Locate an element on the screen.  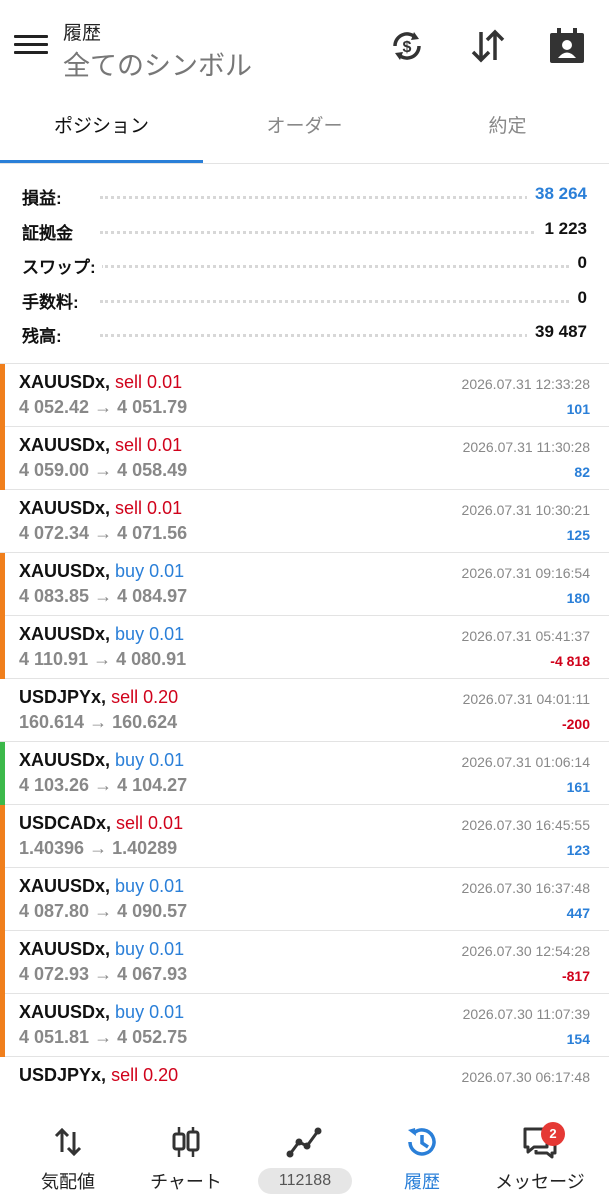
nav-label: 気配値 is located at coordinates (68, 1182).